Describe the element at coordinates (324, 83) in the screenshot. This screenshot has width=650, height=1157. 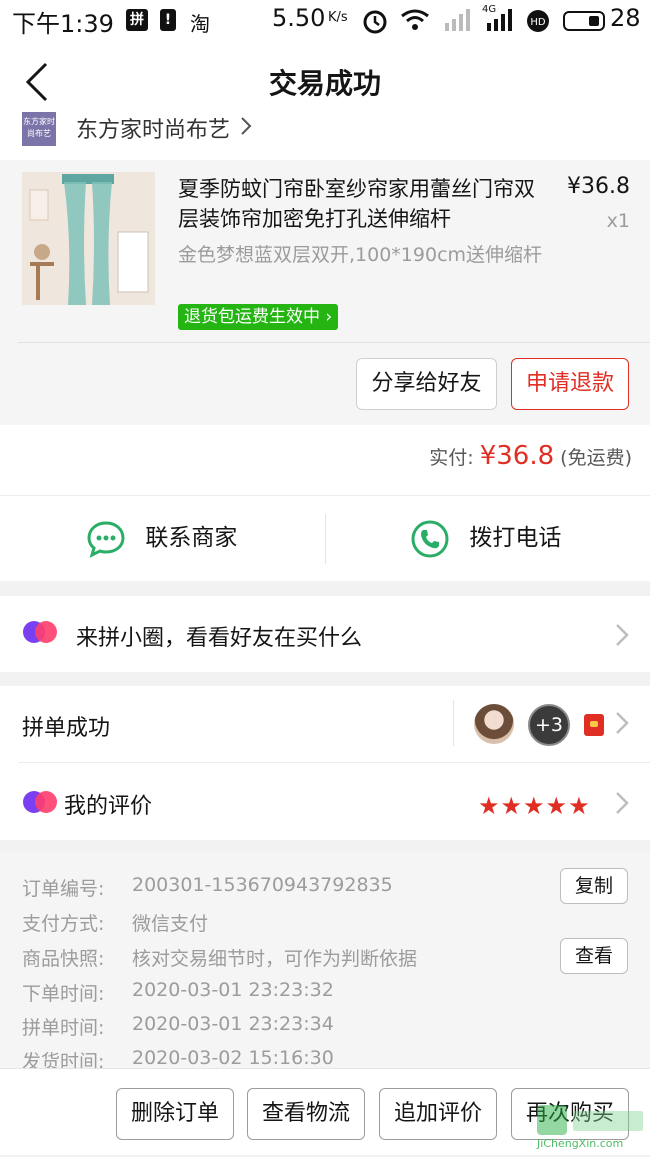
I see `page-title: 交易成功` at that location.